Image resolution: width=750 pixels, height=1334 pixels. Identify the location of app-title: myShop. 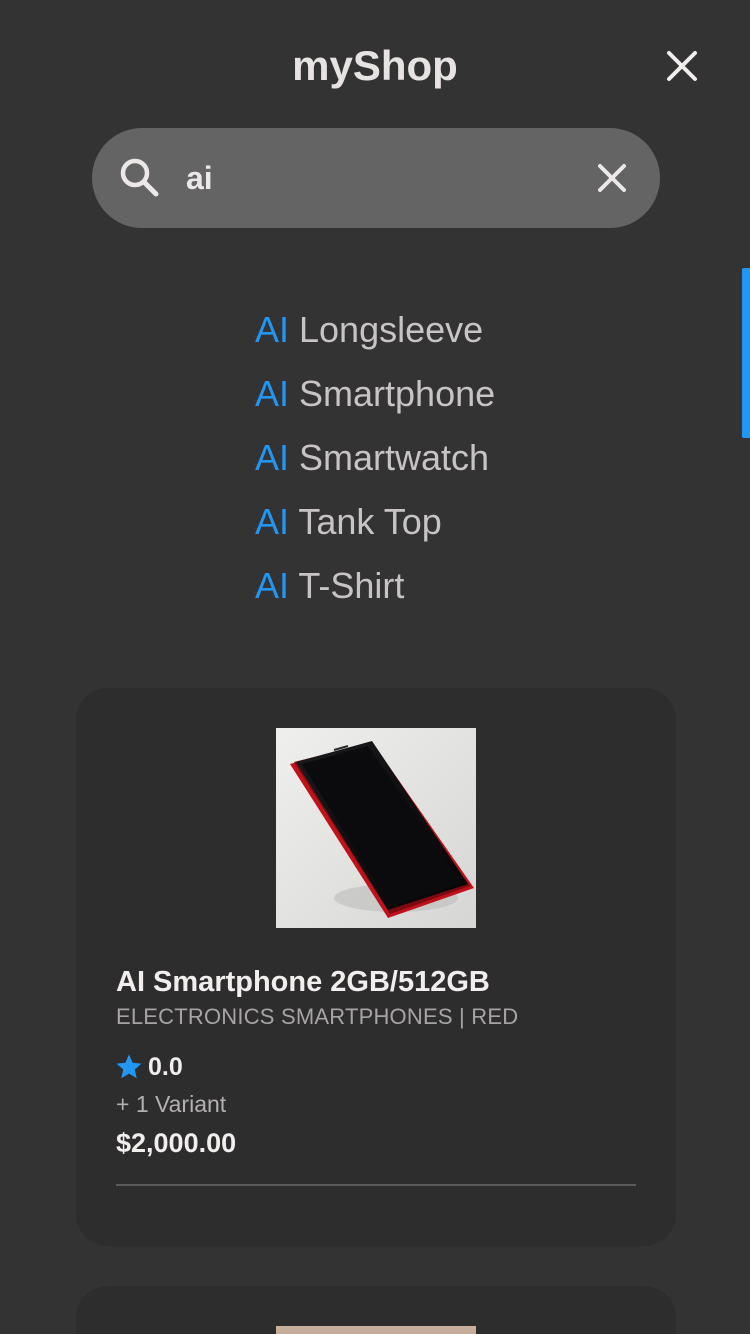
(375, 65).